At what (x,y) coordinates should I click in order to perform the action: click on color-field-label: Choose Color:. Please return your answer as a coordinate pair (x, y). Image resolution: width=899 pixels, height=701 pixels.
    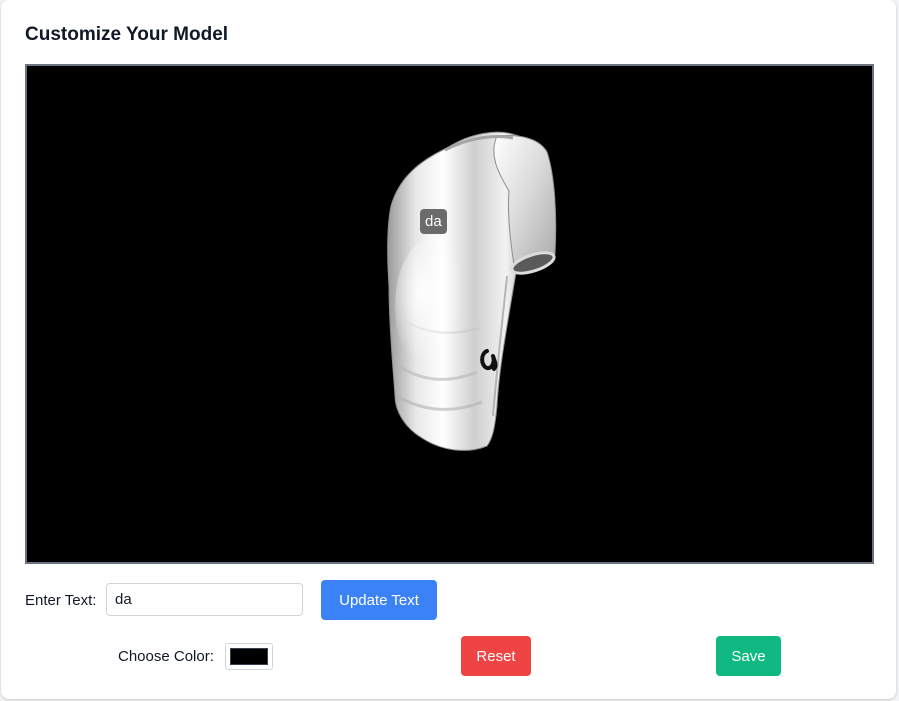
    Looking at the image, I should click on (166, 656).